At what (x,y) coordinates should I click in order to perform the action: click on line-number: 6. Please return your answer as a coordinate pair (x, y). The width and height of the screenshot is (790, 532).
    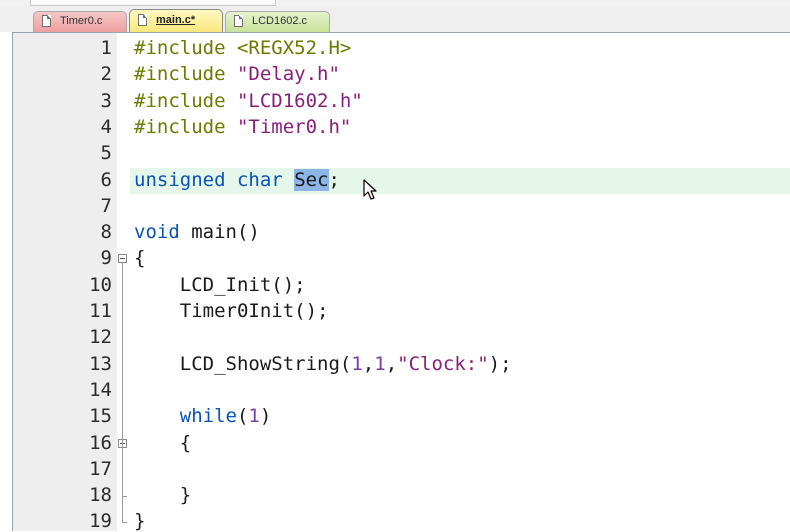
    Looking at the image, I should click on (106, 179).